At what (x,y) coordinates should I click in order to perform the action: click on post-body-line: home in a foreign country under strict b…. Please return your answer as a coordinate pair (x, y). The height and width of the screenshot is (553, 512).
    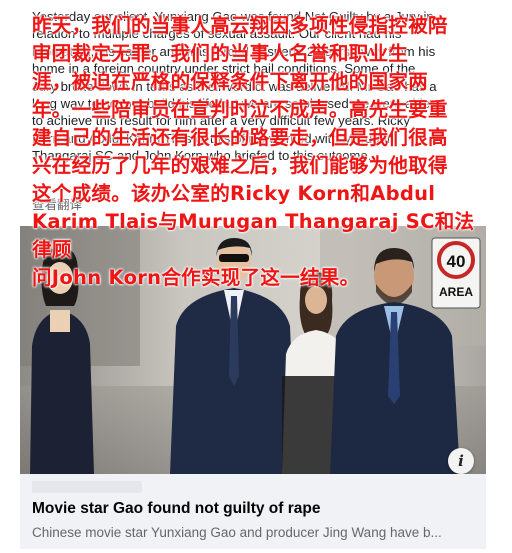
    Looking at the image, I should click on (224, 69).